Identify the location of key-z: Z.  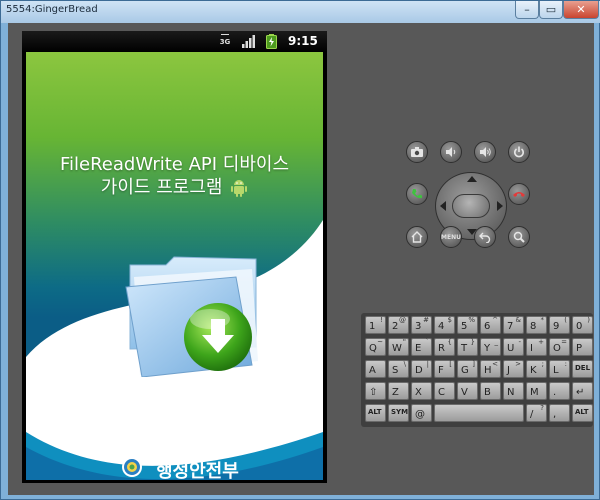
(398, 391).